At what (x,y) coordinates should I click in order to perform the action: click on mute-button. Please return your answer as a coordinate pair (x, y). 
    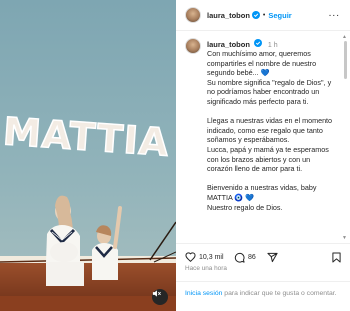
    Looking at the image, I should click on (160, 297).